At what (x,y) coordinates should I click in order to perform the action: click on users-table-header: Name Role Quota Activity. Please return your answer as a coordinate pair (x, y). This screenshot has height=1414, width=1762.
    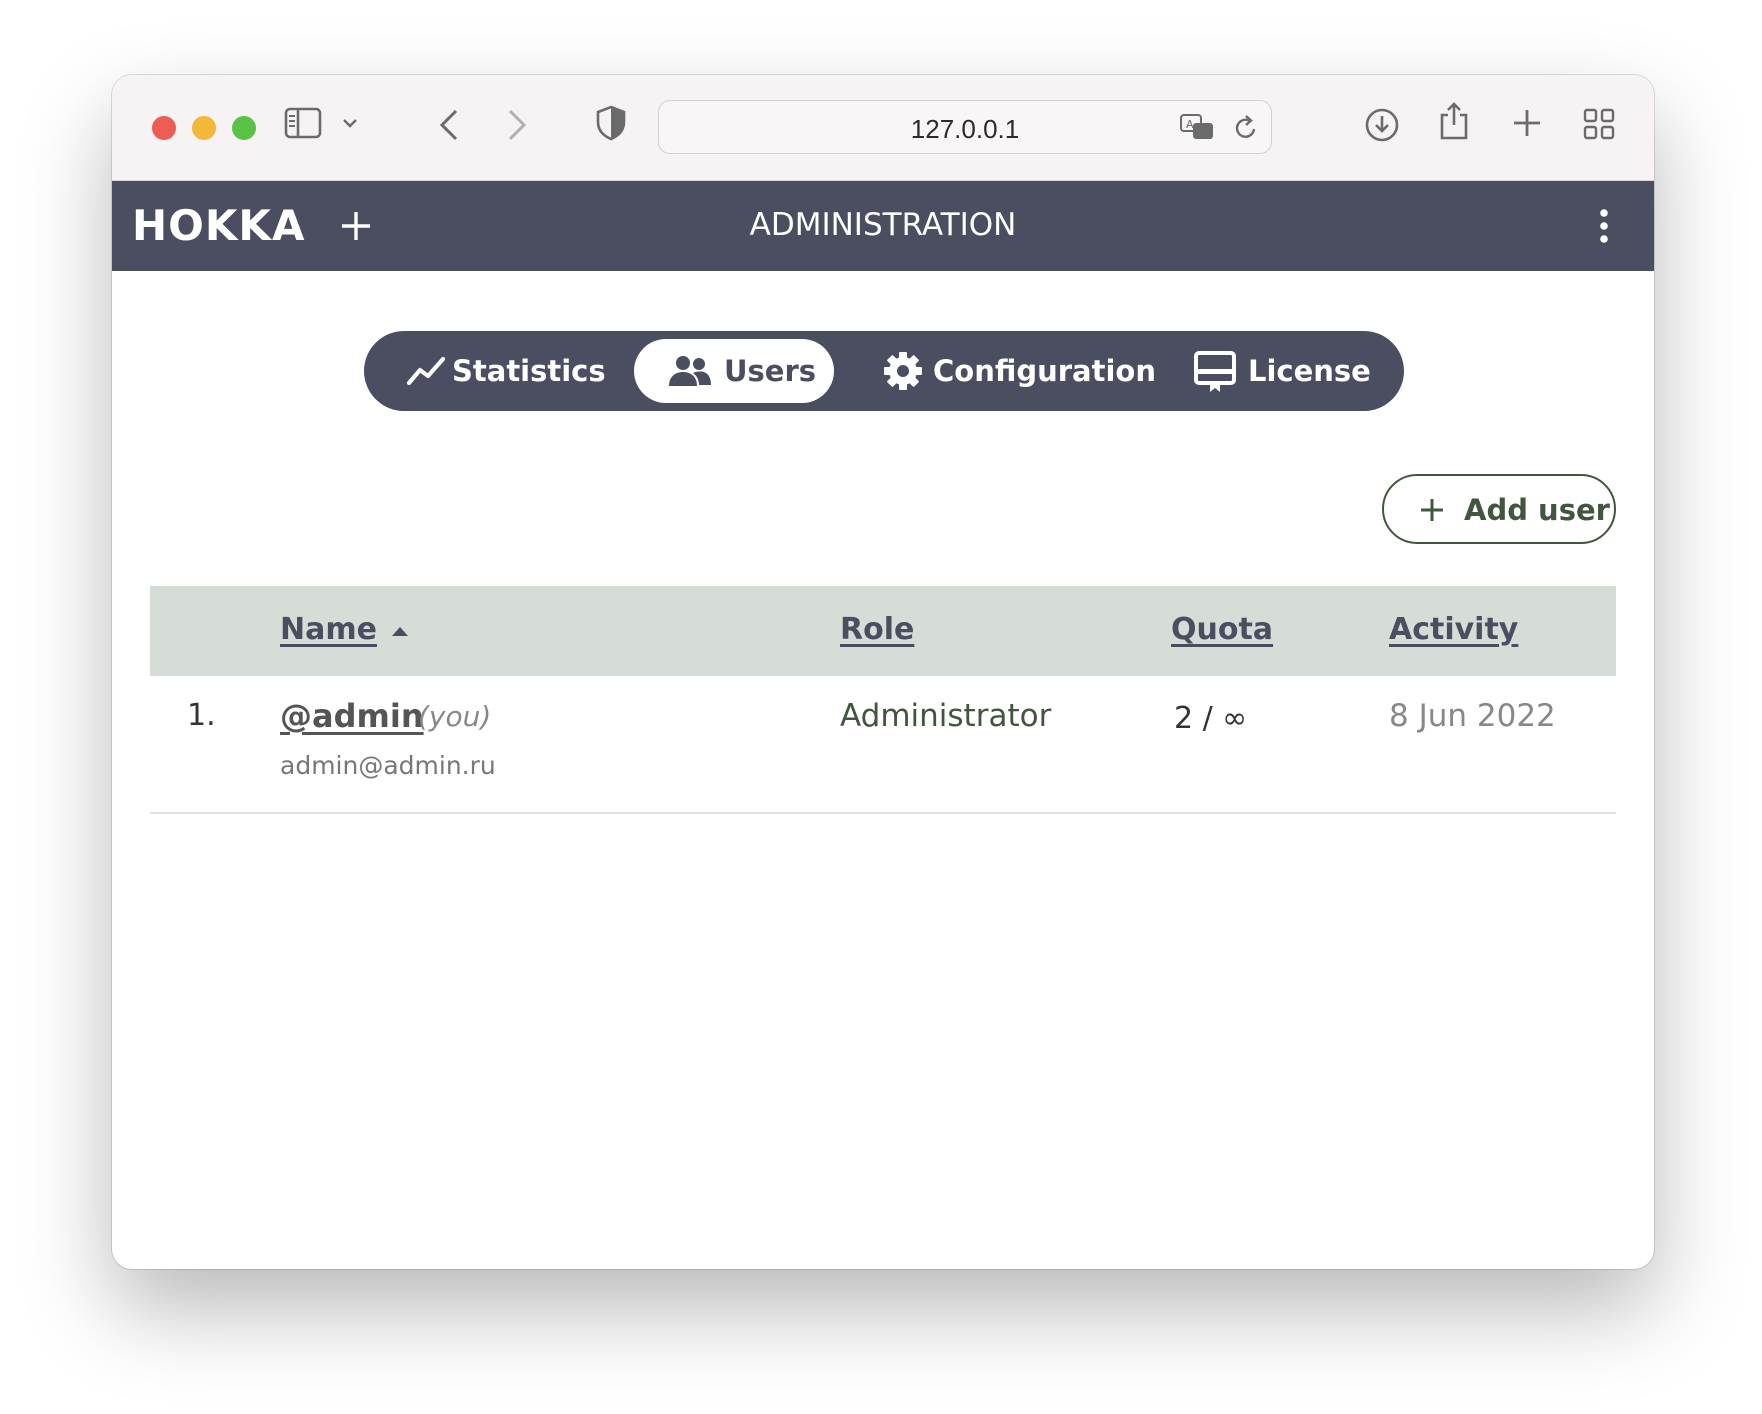
    Looking at the image, I should click on (883, 631).